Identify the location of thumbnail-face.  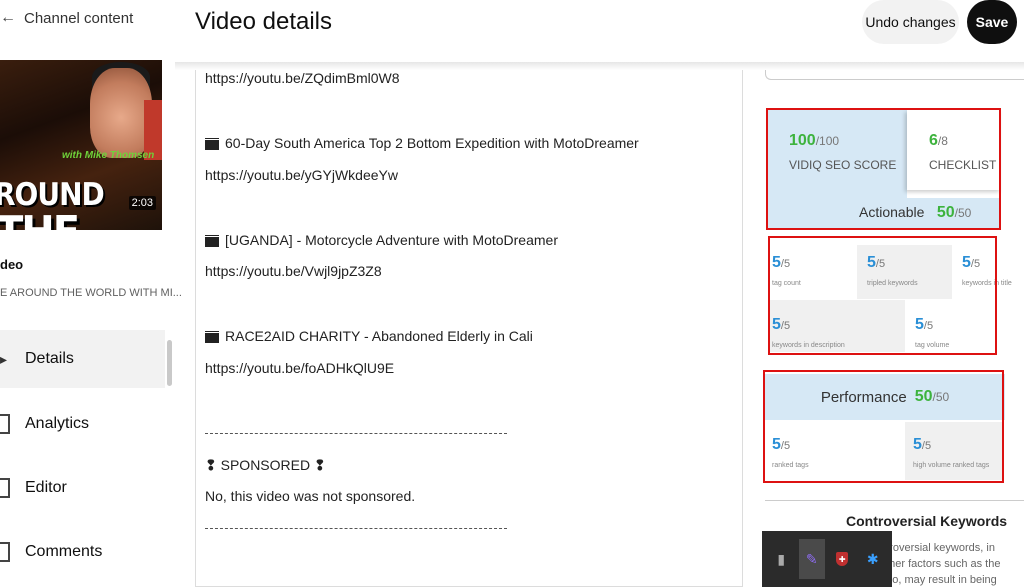
(121, 113).